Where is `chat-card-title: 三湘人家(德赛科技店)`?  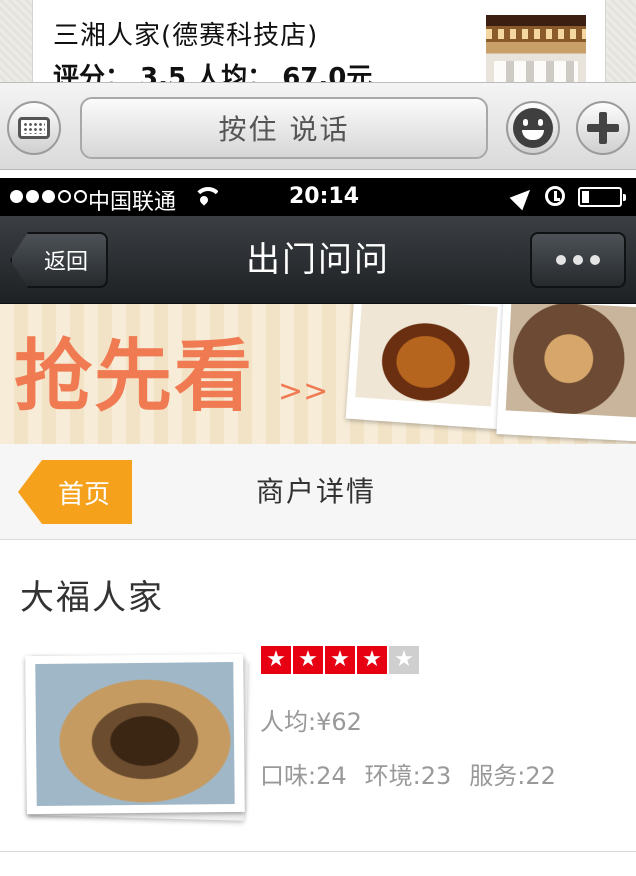 chat-card-title: 三湘人家(德赛科技店) is located at coordinates (186, 36).